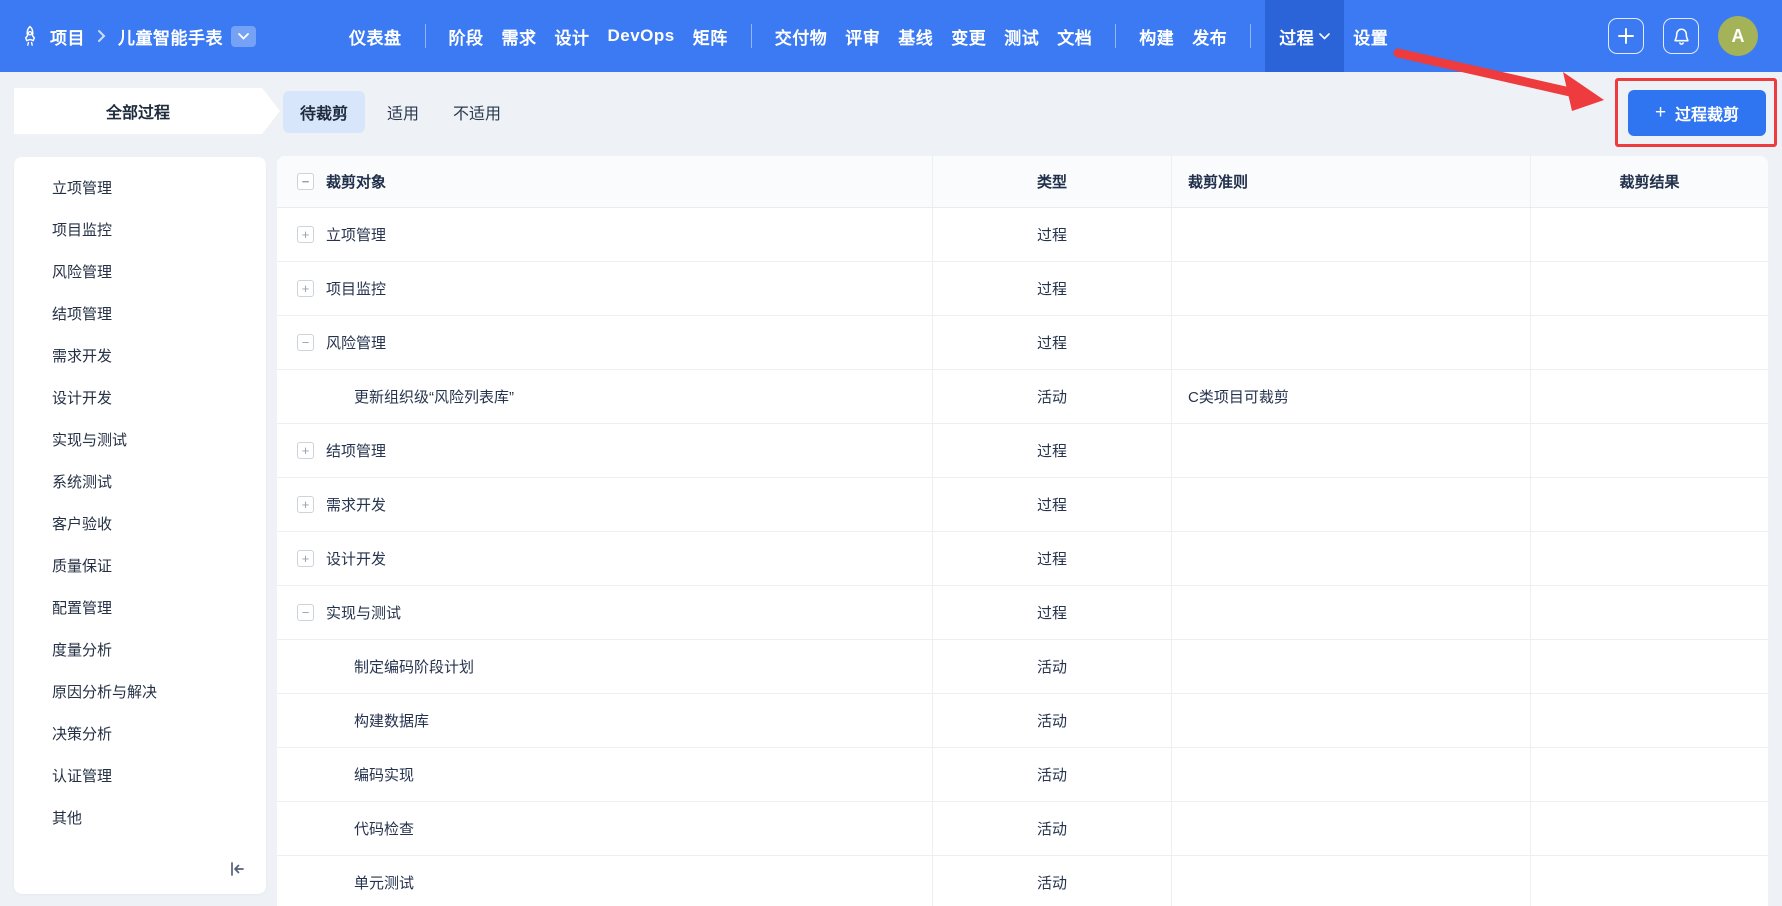  What do you see at coordinates (67, 36) in the screenshot?
I see `breadcrumb-section: 项目` at bounding box center [67, 36].